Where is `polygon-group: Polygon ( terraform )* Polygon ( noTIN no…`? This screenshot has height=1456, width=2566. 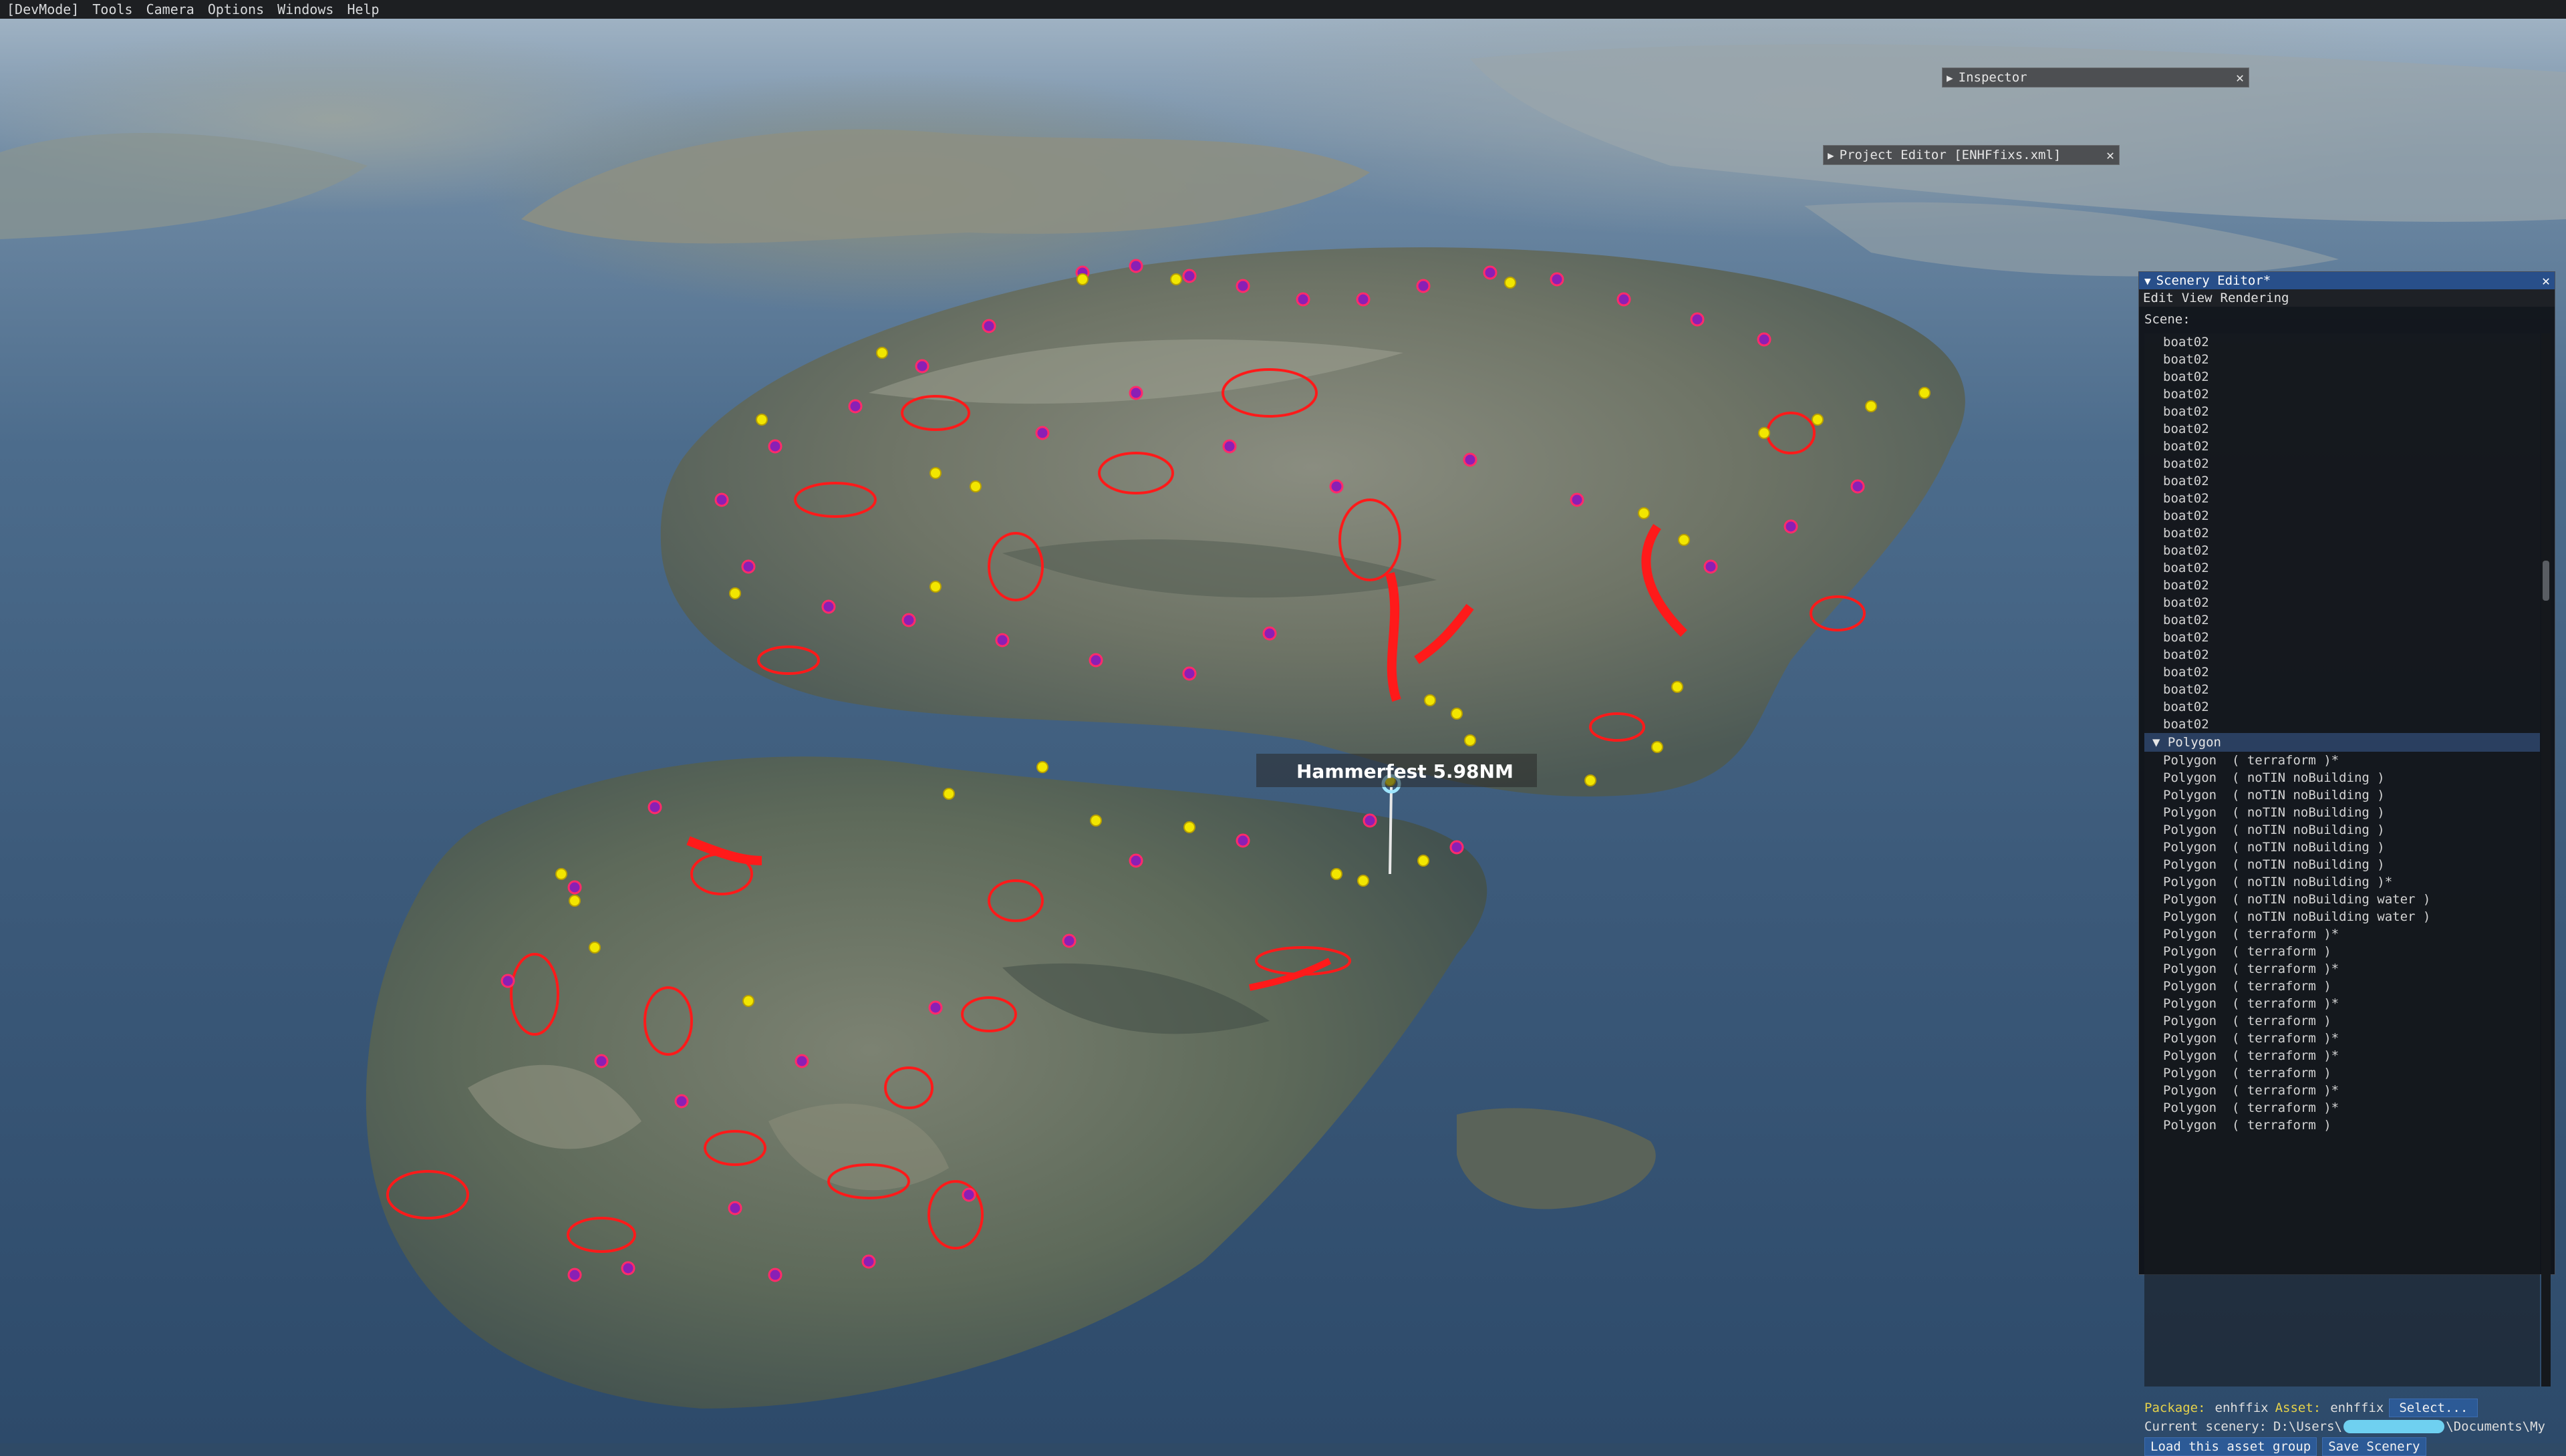 polygon-group: Polygon ( terraform )* Polygon ( noTIN no… is located at coordinates (2342, 943).